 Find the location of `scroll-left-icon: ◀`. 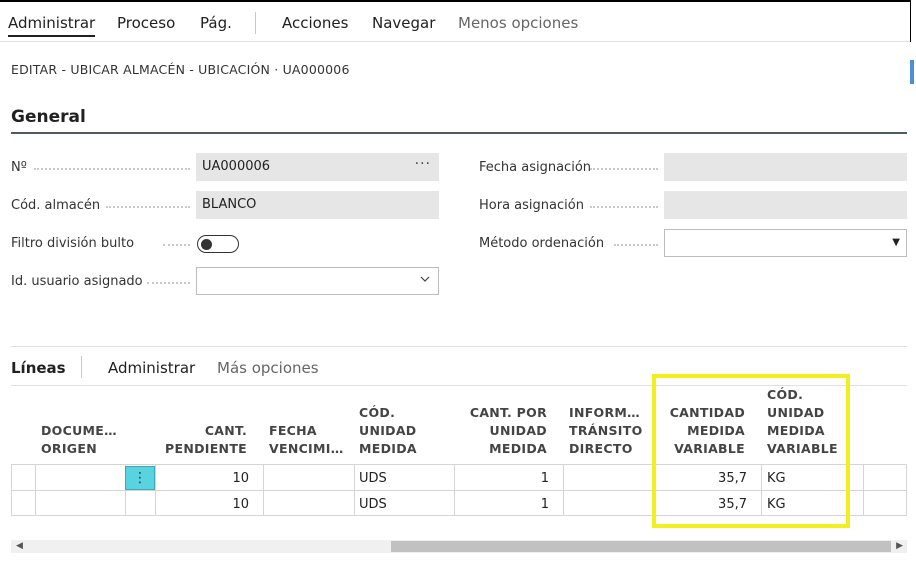

scroll-left-icon: ◀ is located at coordinates (19, 546).